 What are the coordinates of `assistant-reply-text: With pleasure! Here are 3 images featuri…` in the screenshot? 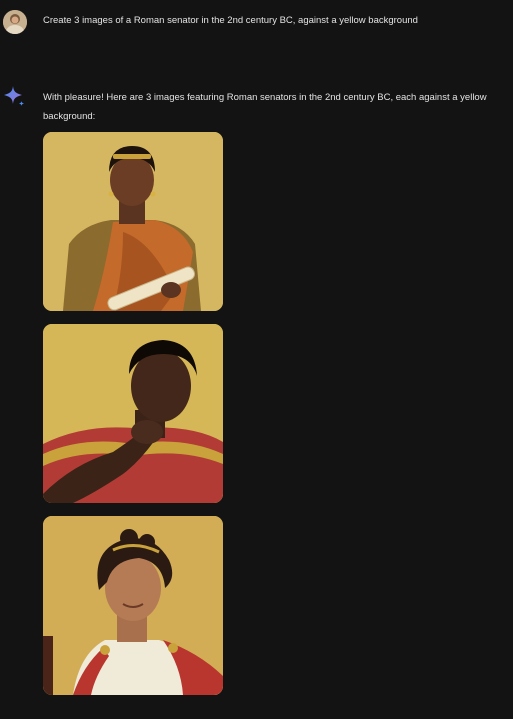 It's located at (265, 107).